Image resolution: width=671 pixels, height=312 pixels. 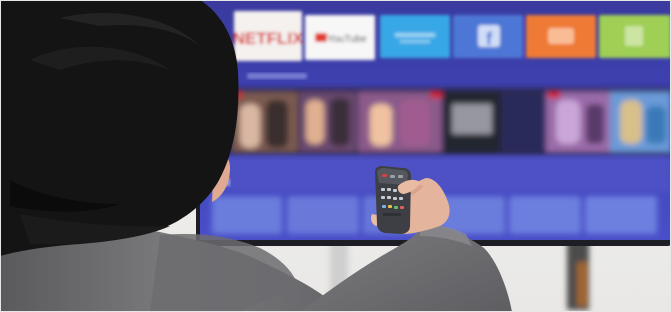 What do you see at coordinates (268, 38) in the screenshot?
I see `netflix-logo: NETFLIX` at bounding box center [268, 38].